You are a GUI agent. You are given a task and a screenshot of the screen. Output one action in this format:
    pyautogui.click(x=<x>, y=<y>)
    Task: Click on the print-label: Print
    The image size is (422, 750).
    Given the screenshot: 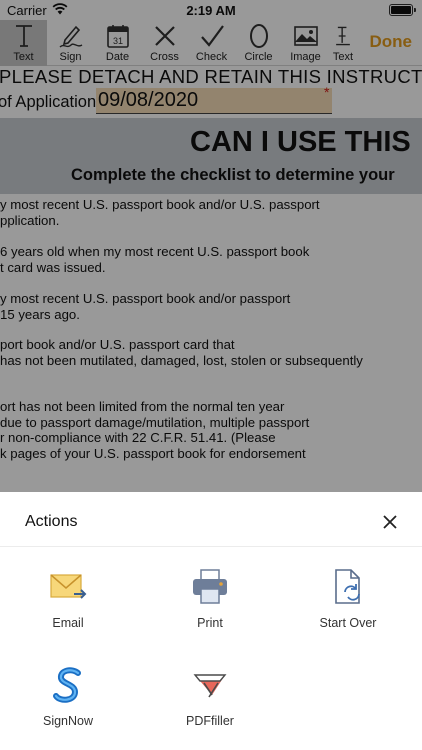 What is the action you would take?
    pyautogui.click(x=210, y=623)
    